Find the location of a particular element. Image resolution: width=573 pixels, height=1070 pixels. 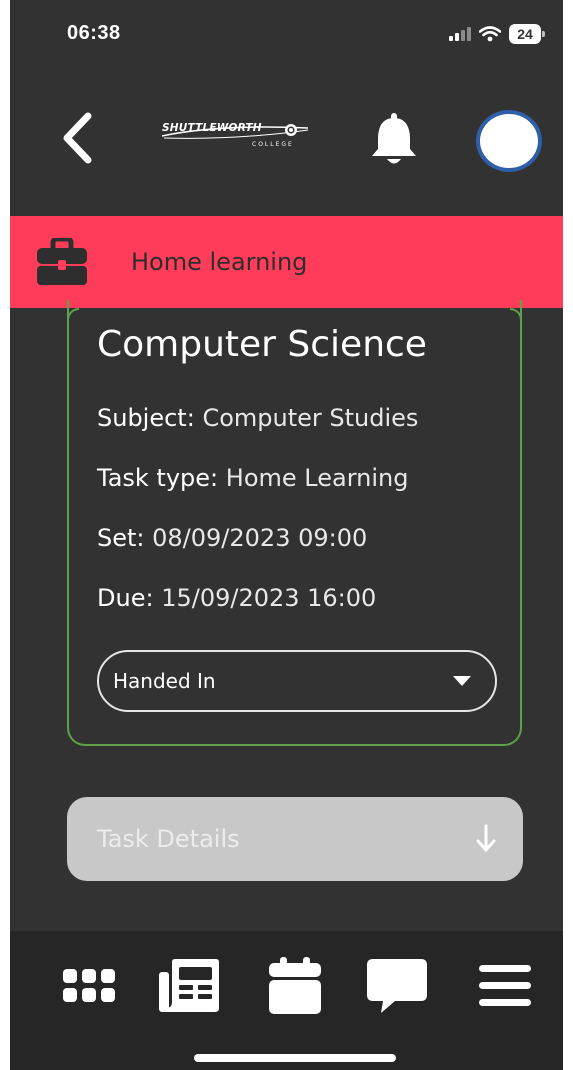

task-title: Computer Science is located at coordinates (262, 344).